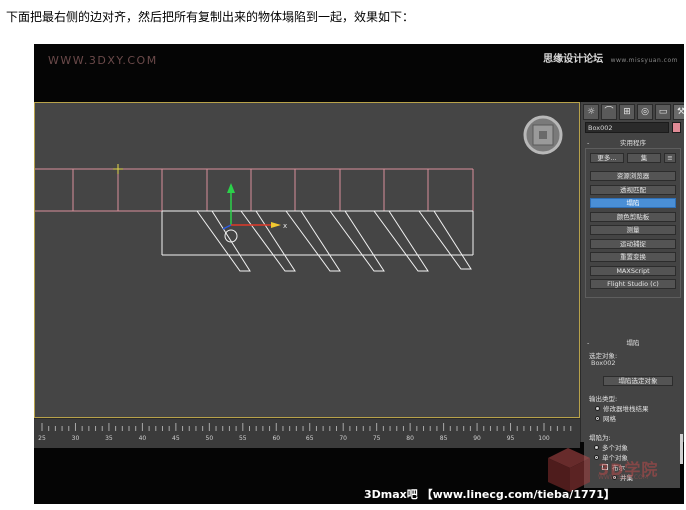 The image size is (686, 510). What do you see at coordinates (633, 203) in the screenshot?
I see `utility-item-button: 塌陷` at bounding box center [633, 203].